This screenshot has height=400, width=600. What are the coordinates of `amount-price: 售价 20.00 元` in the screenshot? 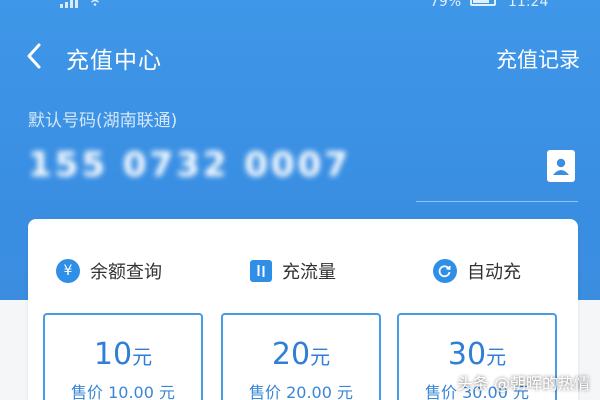 It's located at (301, 391).